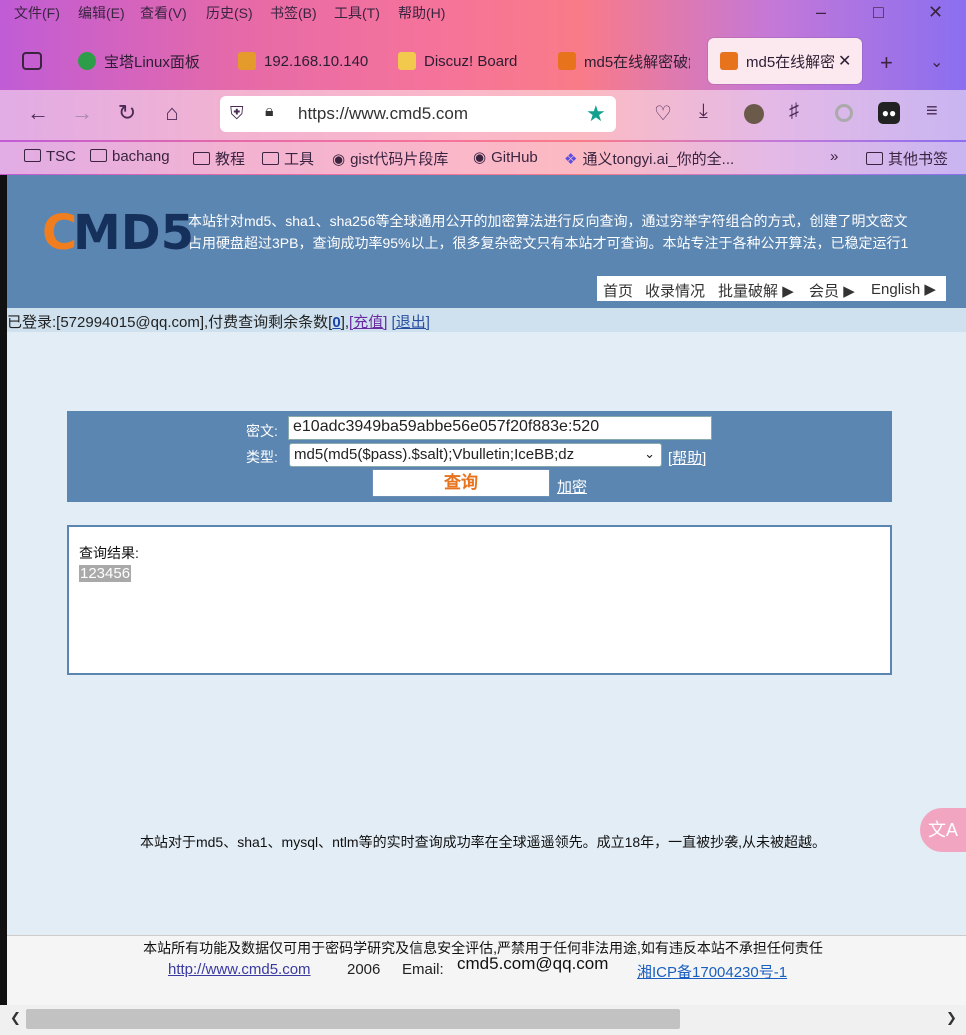 This screenshot has height=1035, width=966. Describe the element at coordinates (571, 159) in the screenshot. I see `tongyi-icon: ❖` at that location.